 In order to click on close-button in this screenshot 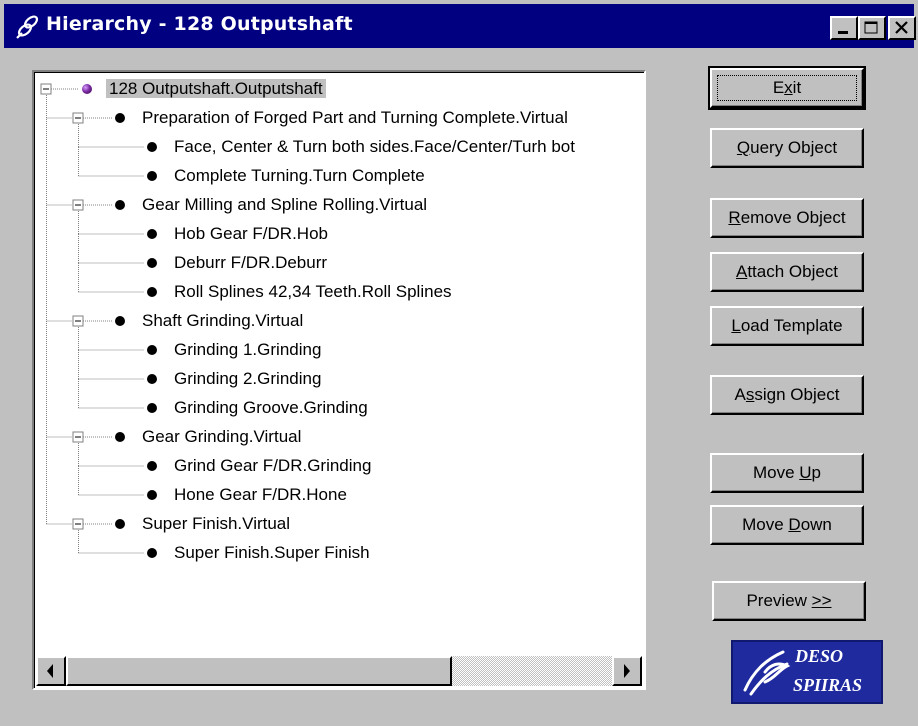, I will do `click(902, 28)`.